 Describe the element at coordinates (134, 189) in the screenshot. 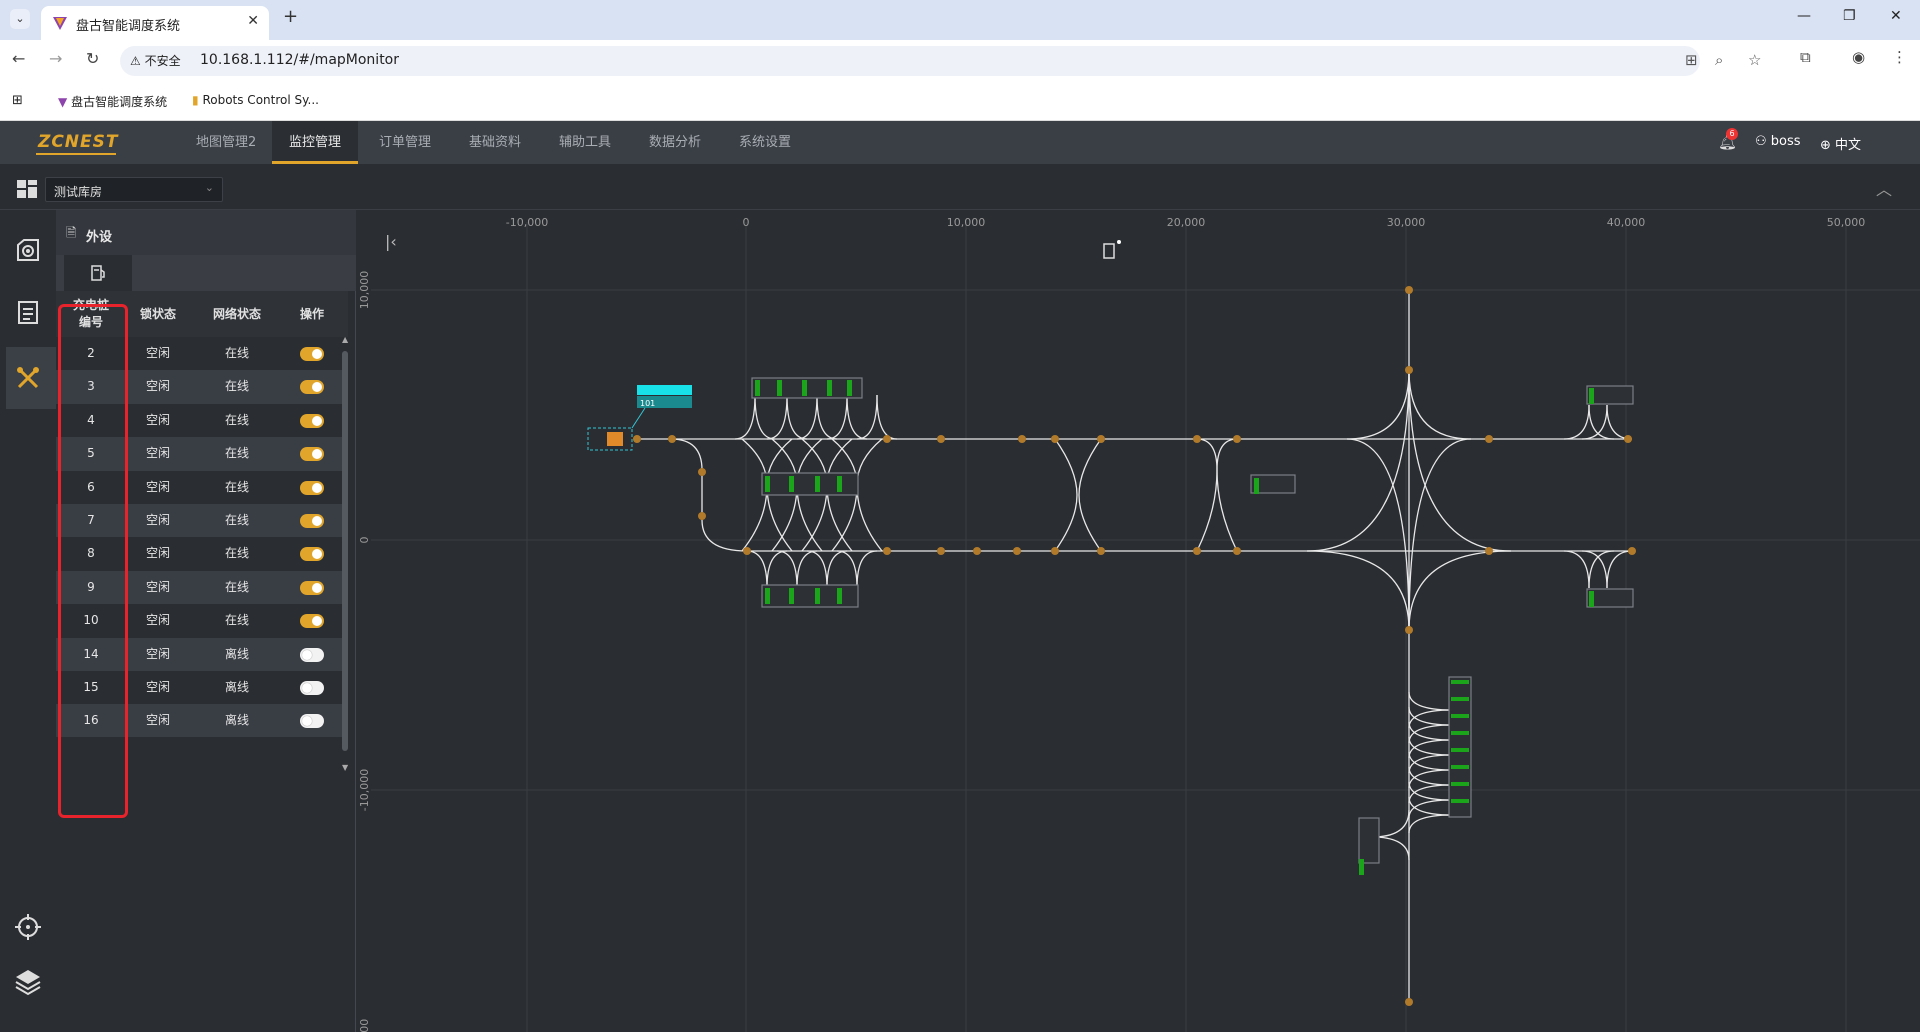

I see `warehouse-select: 测试库房 ⌄` at that location.